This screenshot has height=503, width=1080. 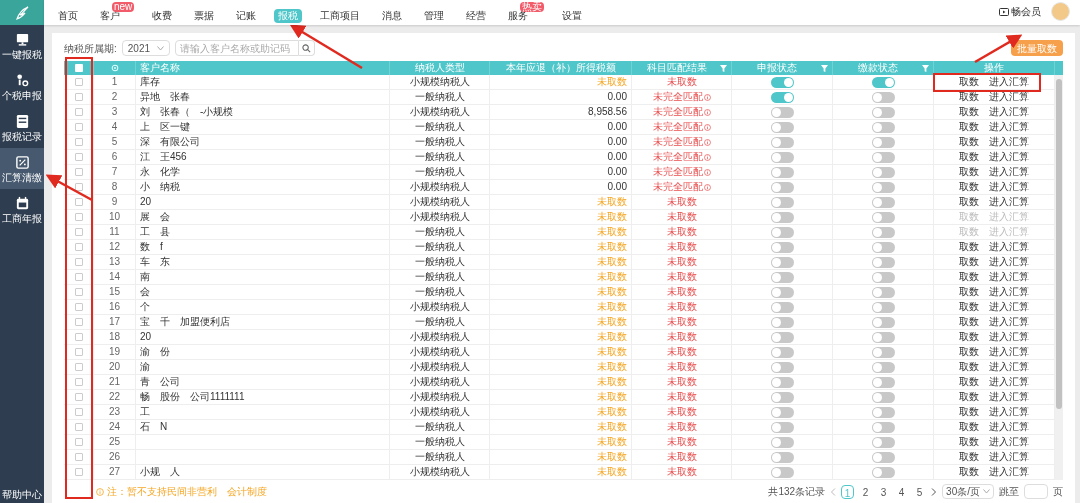 I want to click on nav-tab: 记账, so click(x=246, y=16).